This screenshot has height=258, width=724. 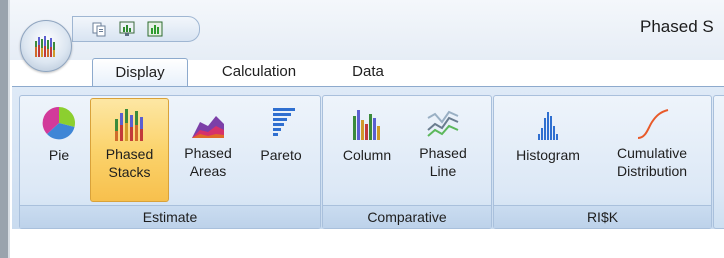 What do you see at coordinates (208, 153) in the screenshot?
I see `phased-areas-label-1: Phased` at bounding box center [208, 153].